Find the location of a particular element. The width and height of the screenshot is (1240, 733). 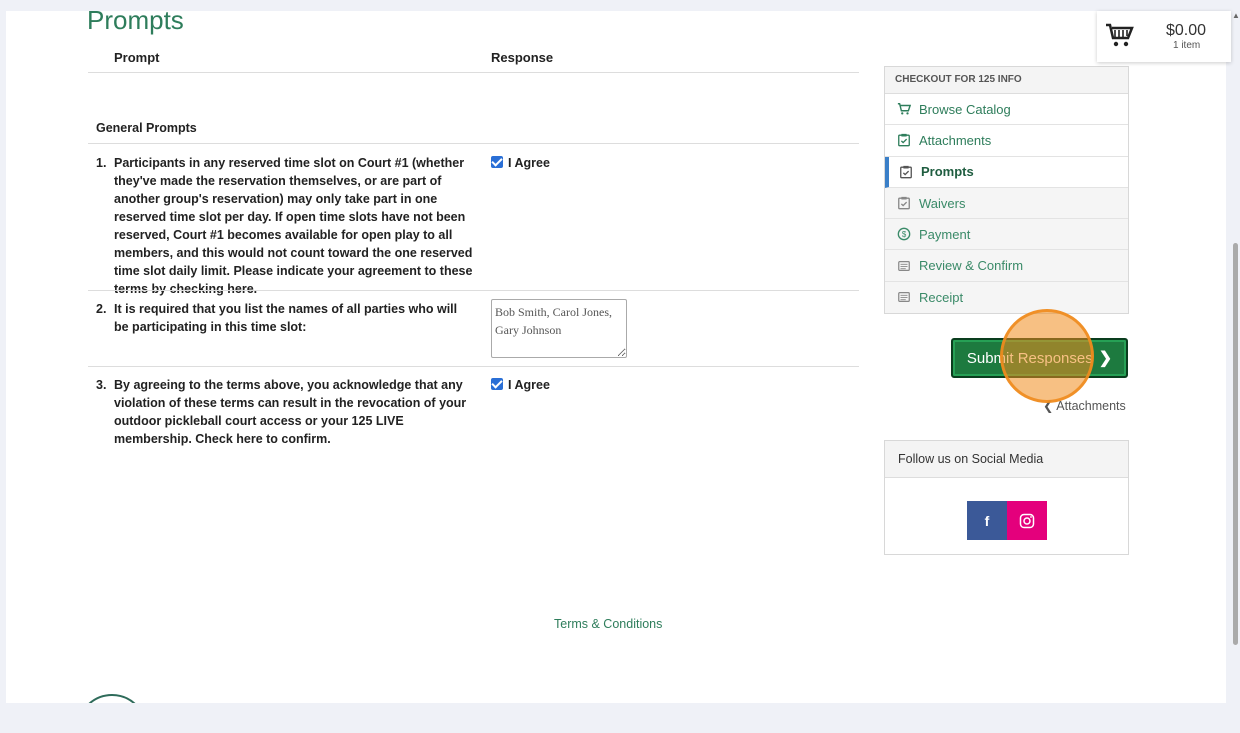

response-cell is located at coordinates (559, 331).